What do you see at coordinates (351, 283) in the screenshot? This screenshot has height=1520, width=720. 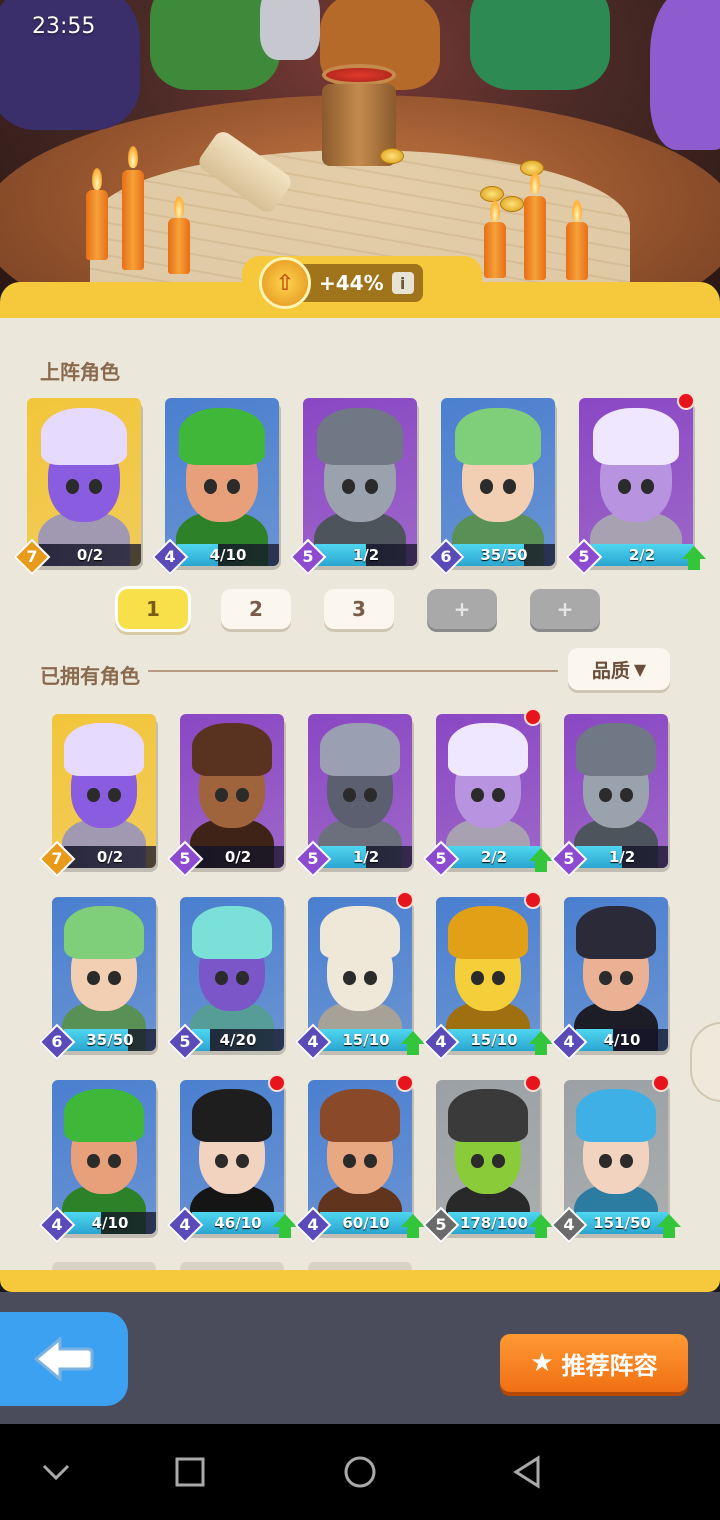 I see `bonus-value: +44%` at bounding box center [351, 283].